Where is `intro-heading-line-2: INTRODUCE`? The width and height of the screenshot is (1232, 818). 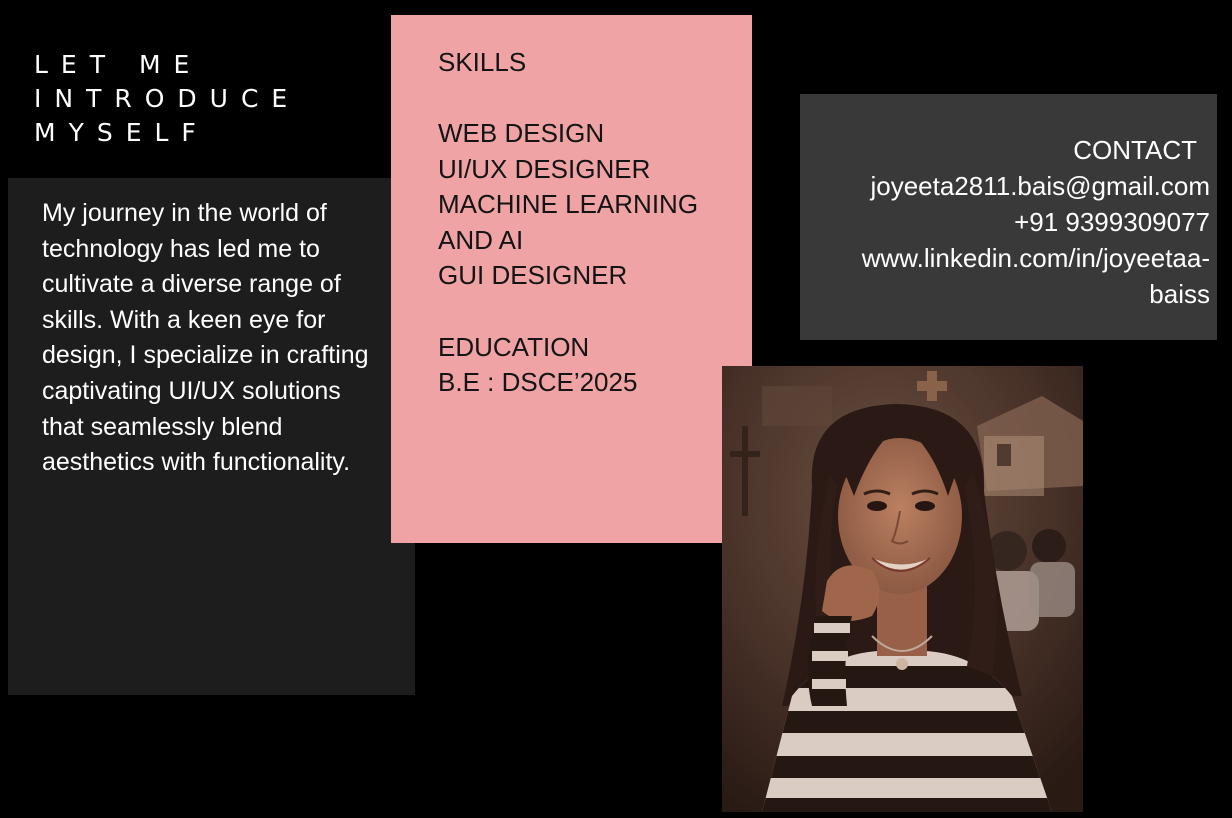
intro-heading-line-2: INTRODUCE is located at coordinates (167, 98).